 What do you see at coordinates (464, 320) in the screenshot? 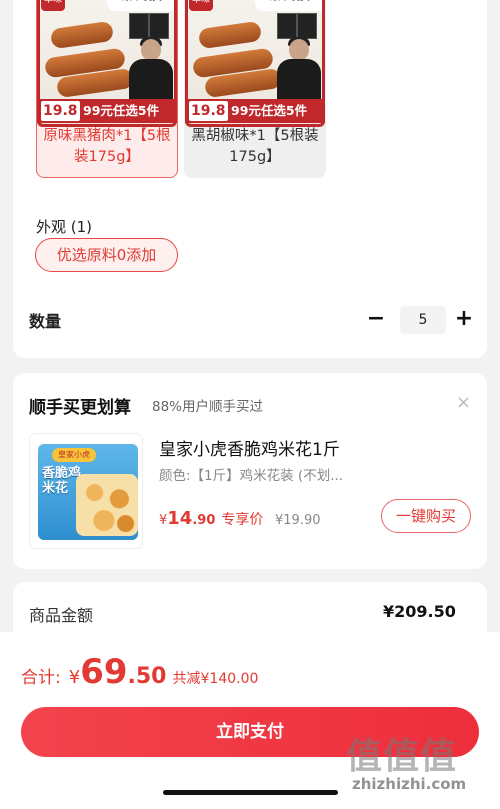
I see `quantity-increase-button: +` at bounding box center [464, 320].